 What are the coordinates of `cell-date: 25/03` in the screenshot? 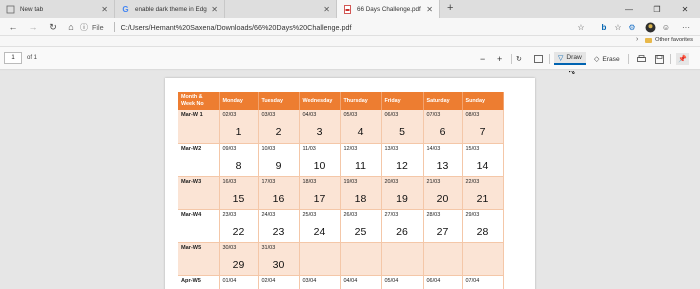 It's located at (309, 214).